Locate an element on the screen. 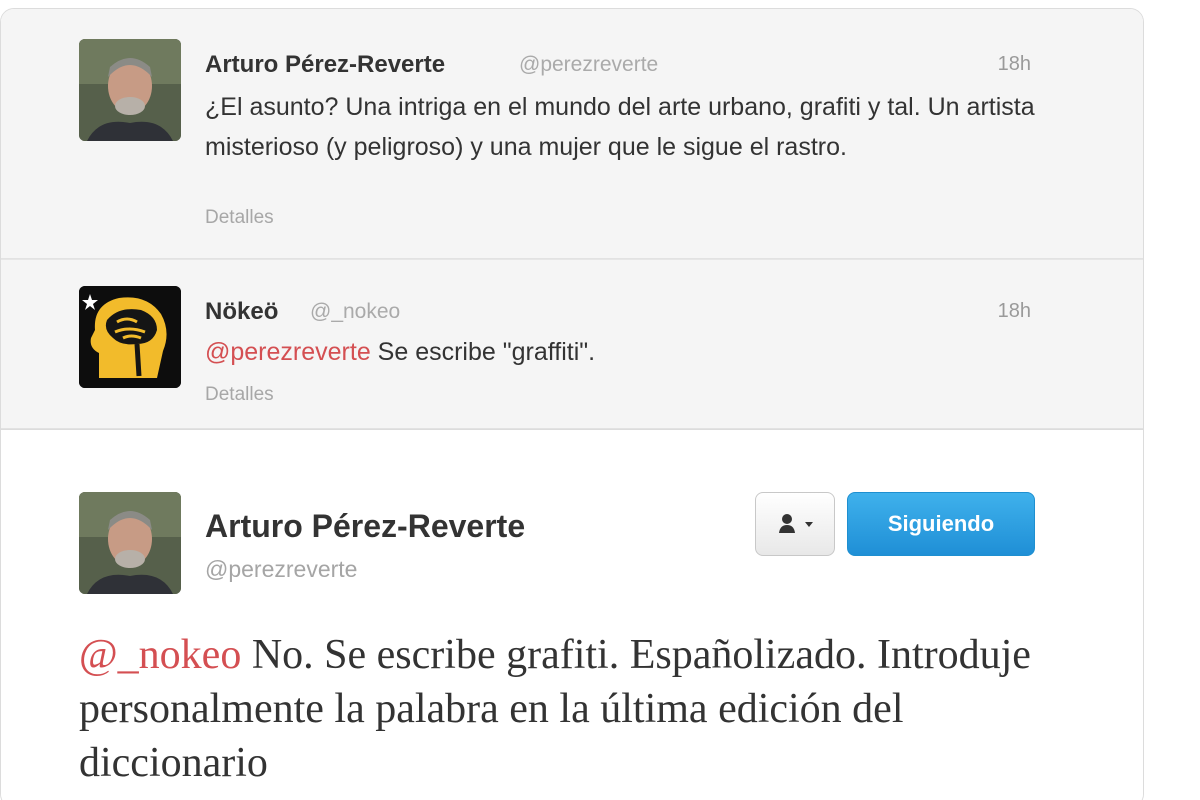 Image resolution: width=1200 pixels, height=800 pixels. brain-head-icon is located at coordinates (130, 337).